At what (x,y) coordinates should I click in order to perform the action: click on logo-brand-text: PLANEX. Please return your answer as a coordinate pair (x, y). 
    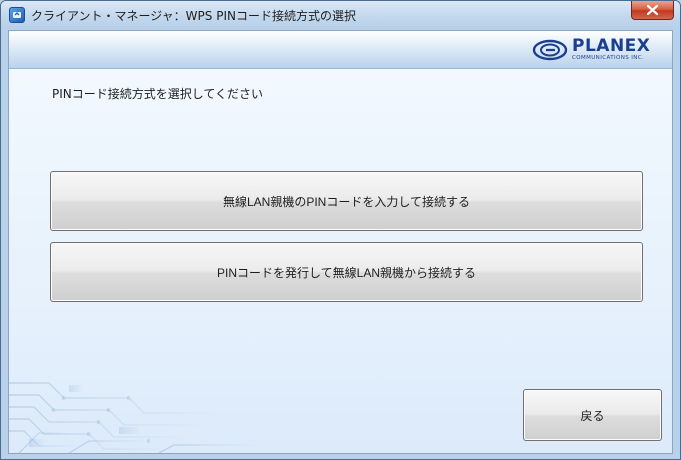
    Looking at the image, I should click on (611, 46).